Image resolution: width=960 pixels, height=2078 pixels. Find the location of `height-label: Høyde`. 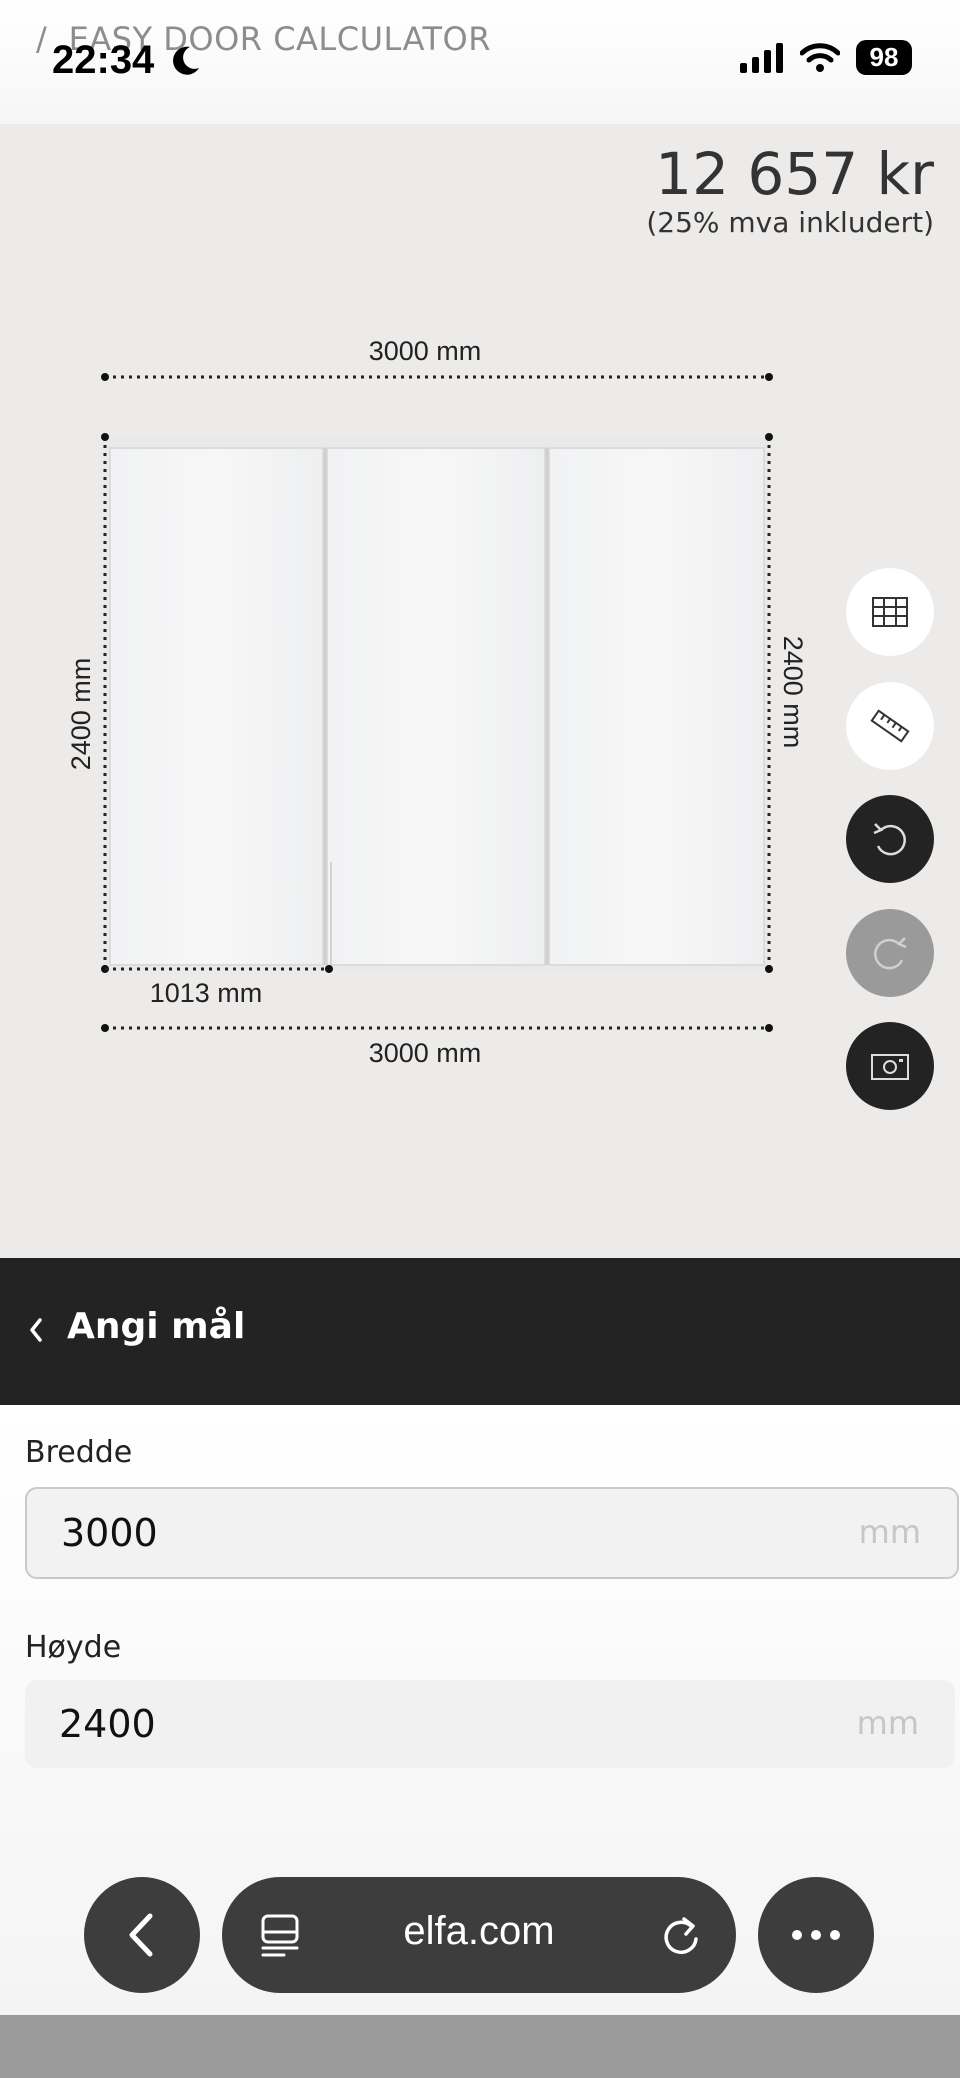

height-label: Høyde is located at coordinates (73, 1647).